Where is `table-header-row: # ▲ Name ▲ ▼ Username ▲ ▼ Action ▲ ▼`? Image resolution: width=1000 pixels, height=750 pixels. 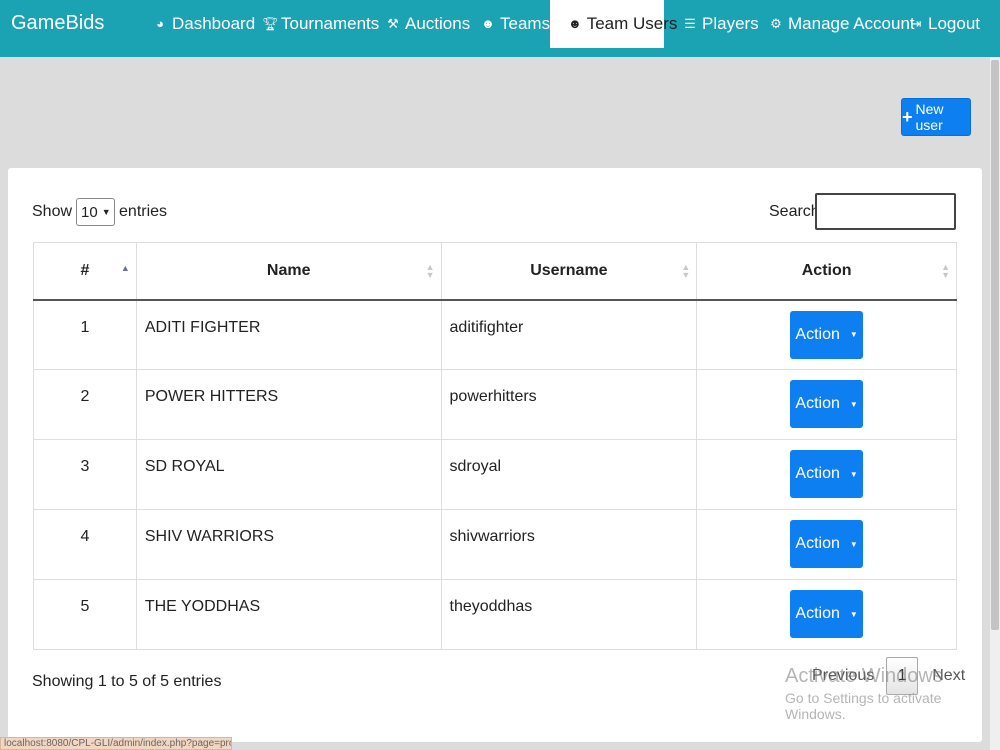
table-header-row: # ▲ Name ▲ ▼ Username ▲ ▼ Action ▲ ▼ is located at coordinates (495, 271).